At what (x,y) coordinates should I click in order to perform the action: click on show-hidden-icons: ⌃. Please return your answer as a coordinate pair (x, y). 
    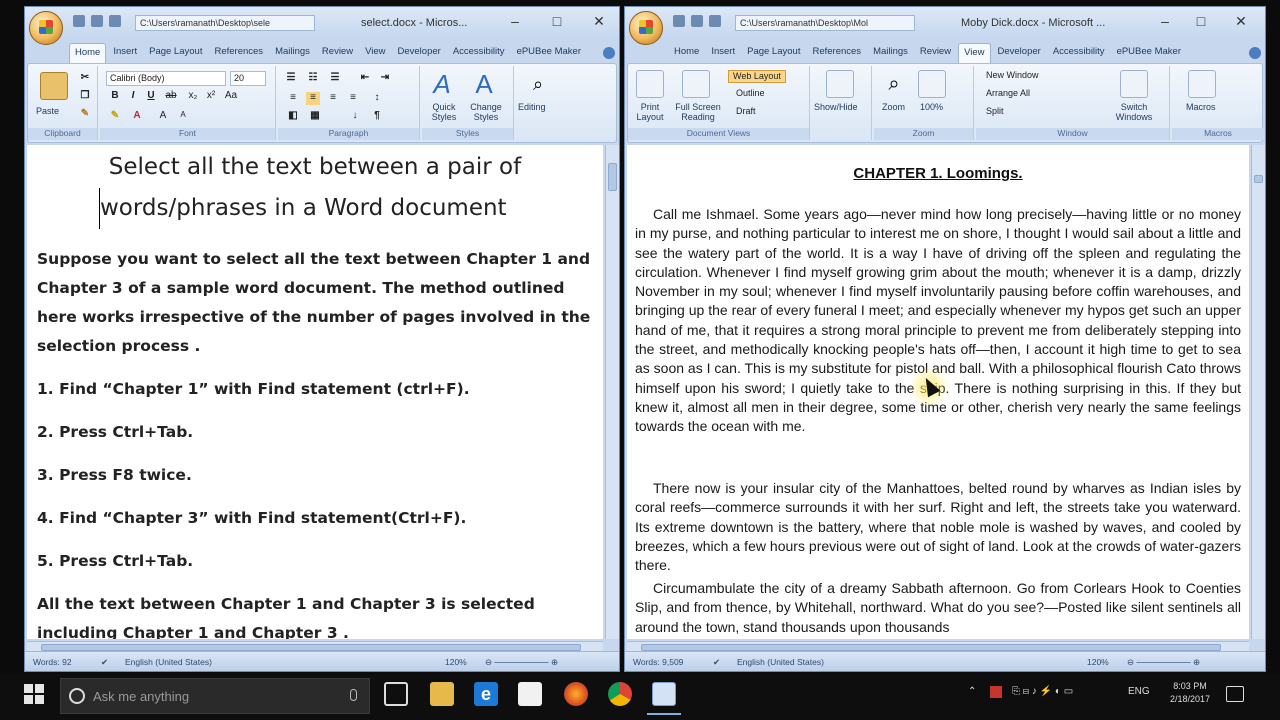
    Looking at the image, I should click on (972, 691).